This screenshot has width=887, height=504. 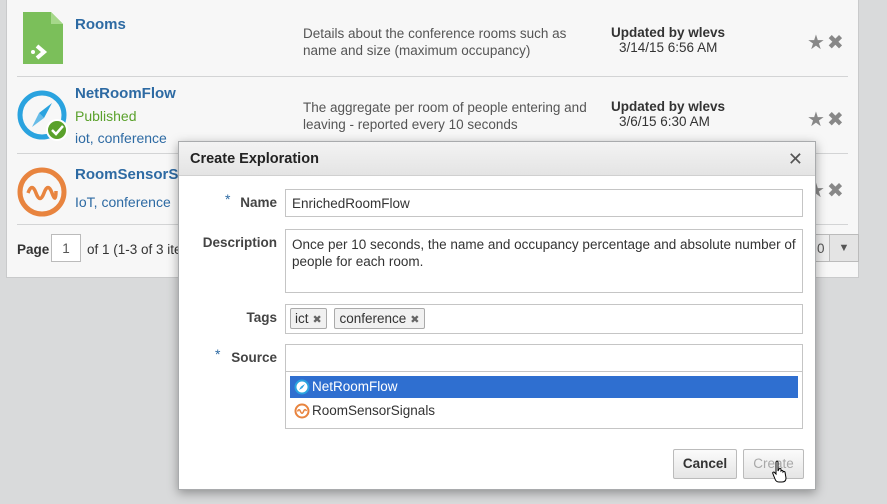 I want to click on name-label: Name, so click(x=258, y=202).